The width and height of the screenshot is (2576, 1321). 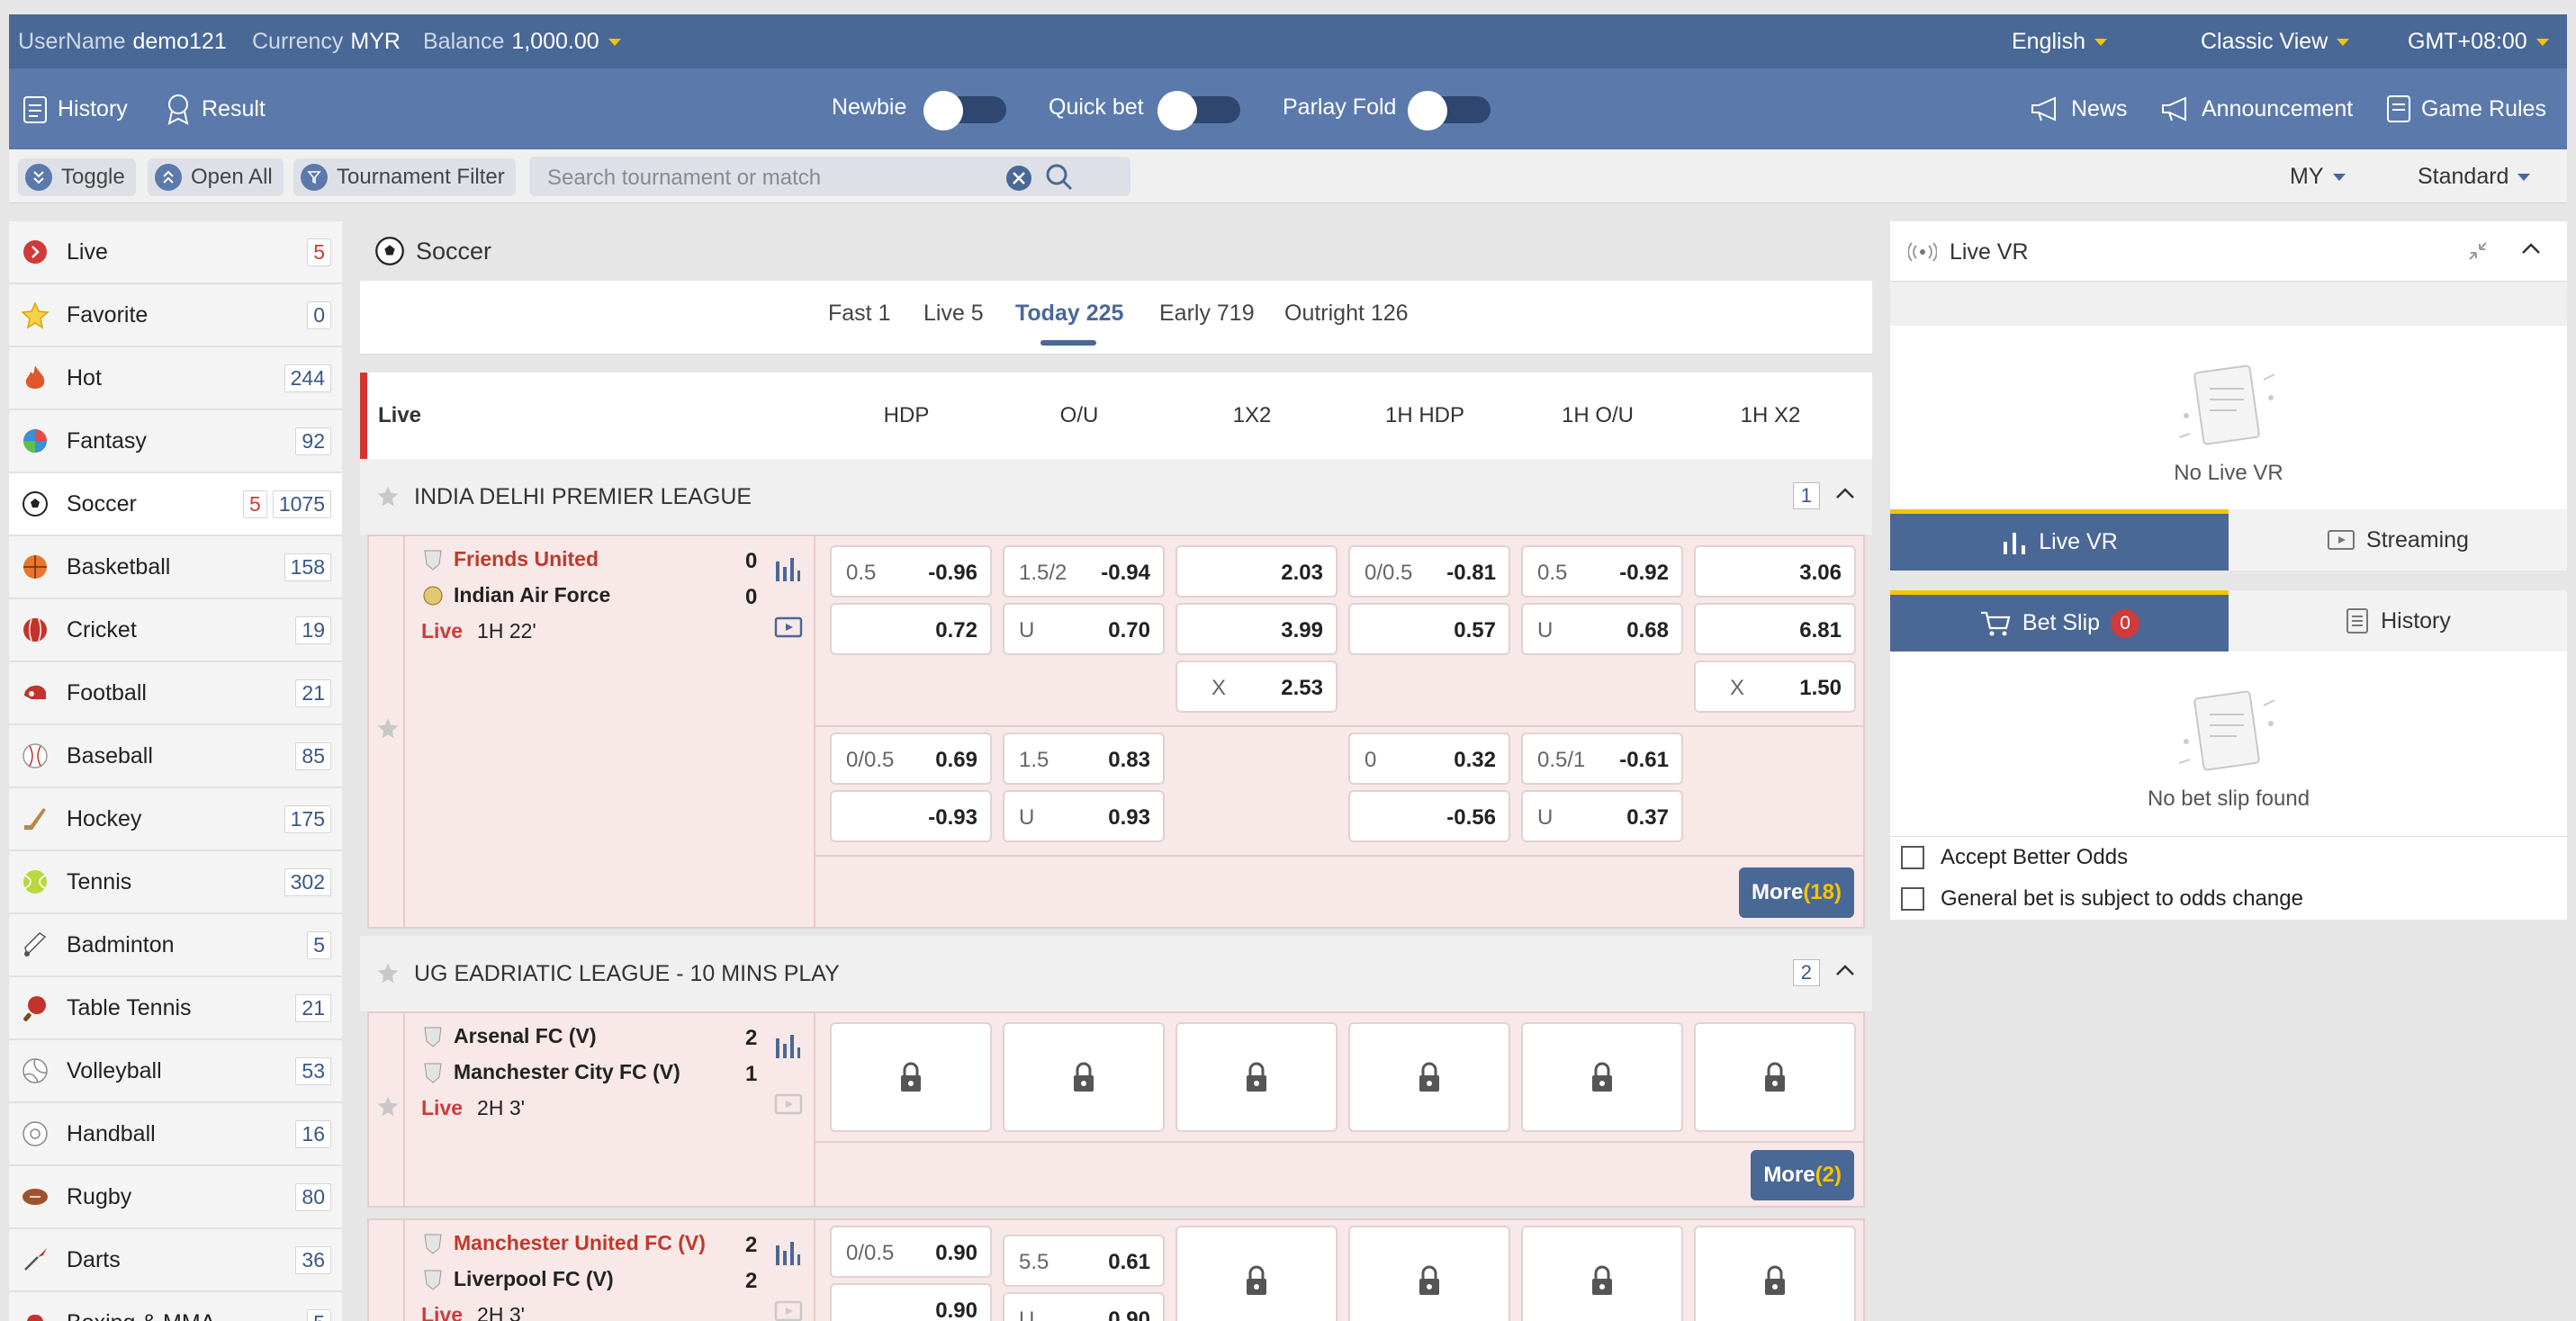 I want to click on more-markets-button: More (18), so click(x=1796, y=892).